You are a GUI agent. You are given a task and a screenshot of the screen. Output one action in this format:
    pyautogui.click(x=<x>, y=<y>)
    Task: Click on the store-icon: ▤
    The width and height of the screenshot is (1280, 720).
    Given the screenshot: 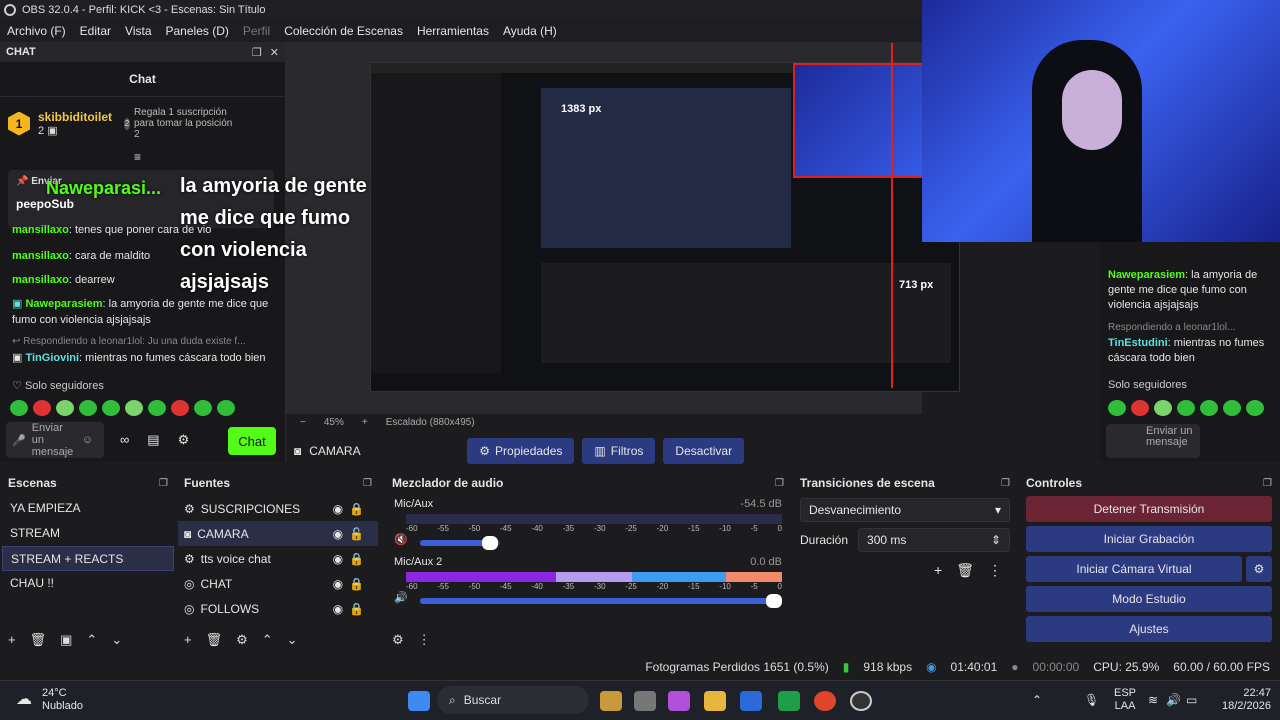 What is the action you would take?
    pyautogui.click(x=153, y=440)
    